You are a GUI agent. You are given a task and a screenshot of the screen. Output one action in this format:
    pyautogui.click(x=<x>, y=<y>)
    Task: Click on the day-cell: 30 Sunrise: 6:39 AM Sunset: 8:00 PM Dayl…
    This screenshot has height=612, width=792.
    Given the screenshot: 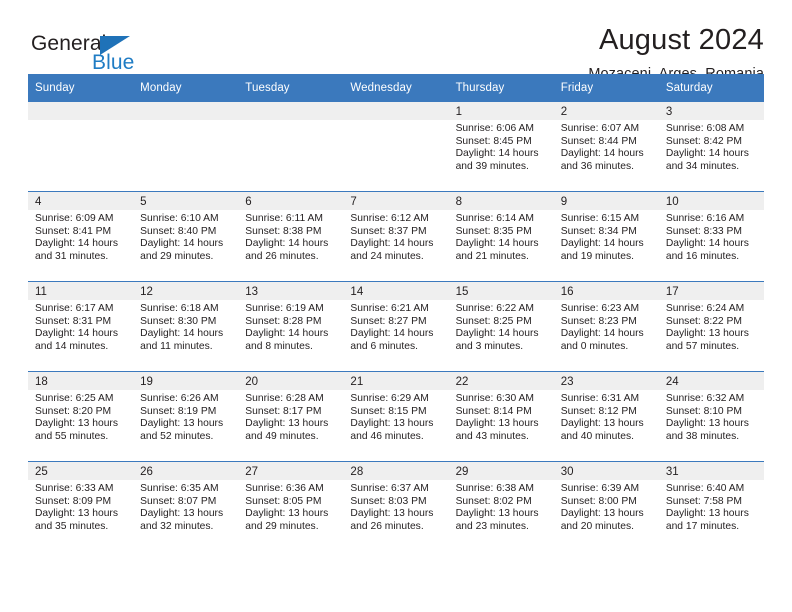 What is the action you would take?
    pyautogui.click(x=606, y=506)
    